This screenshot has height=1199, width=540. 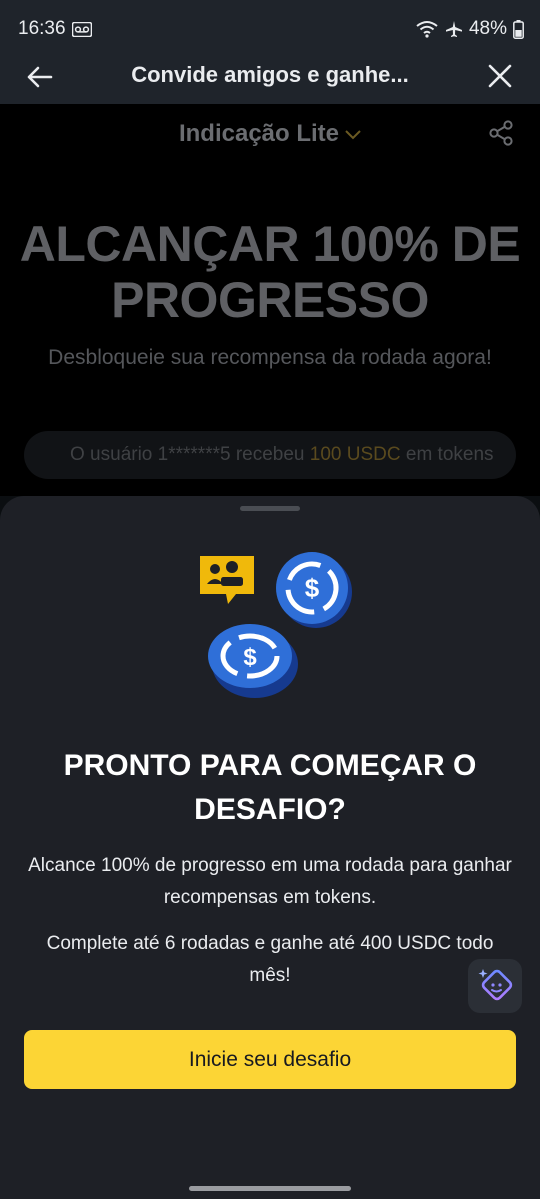 I want to click on hero-title: ALCANÇAR 100% DE PROGRESSO, so click(x=270, y=272).